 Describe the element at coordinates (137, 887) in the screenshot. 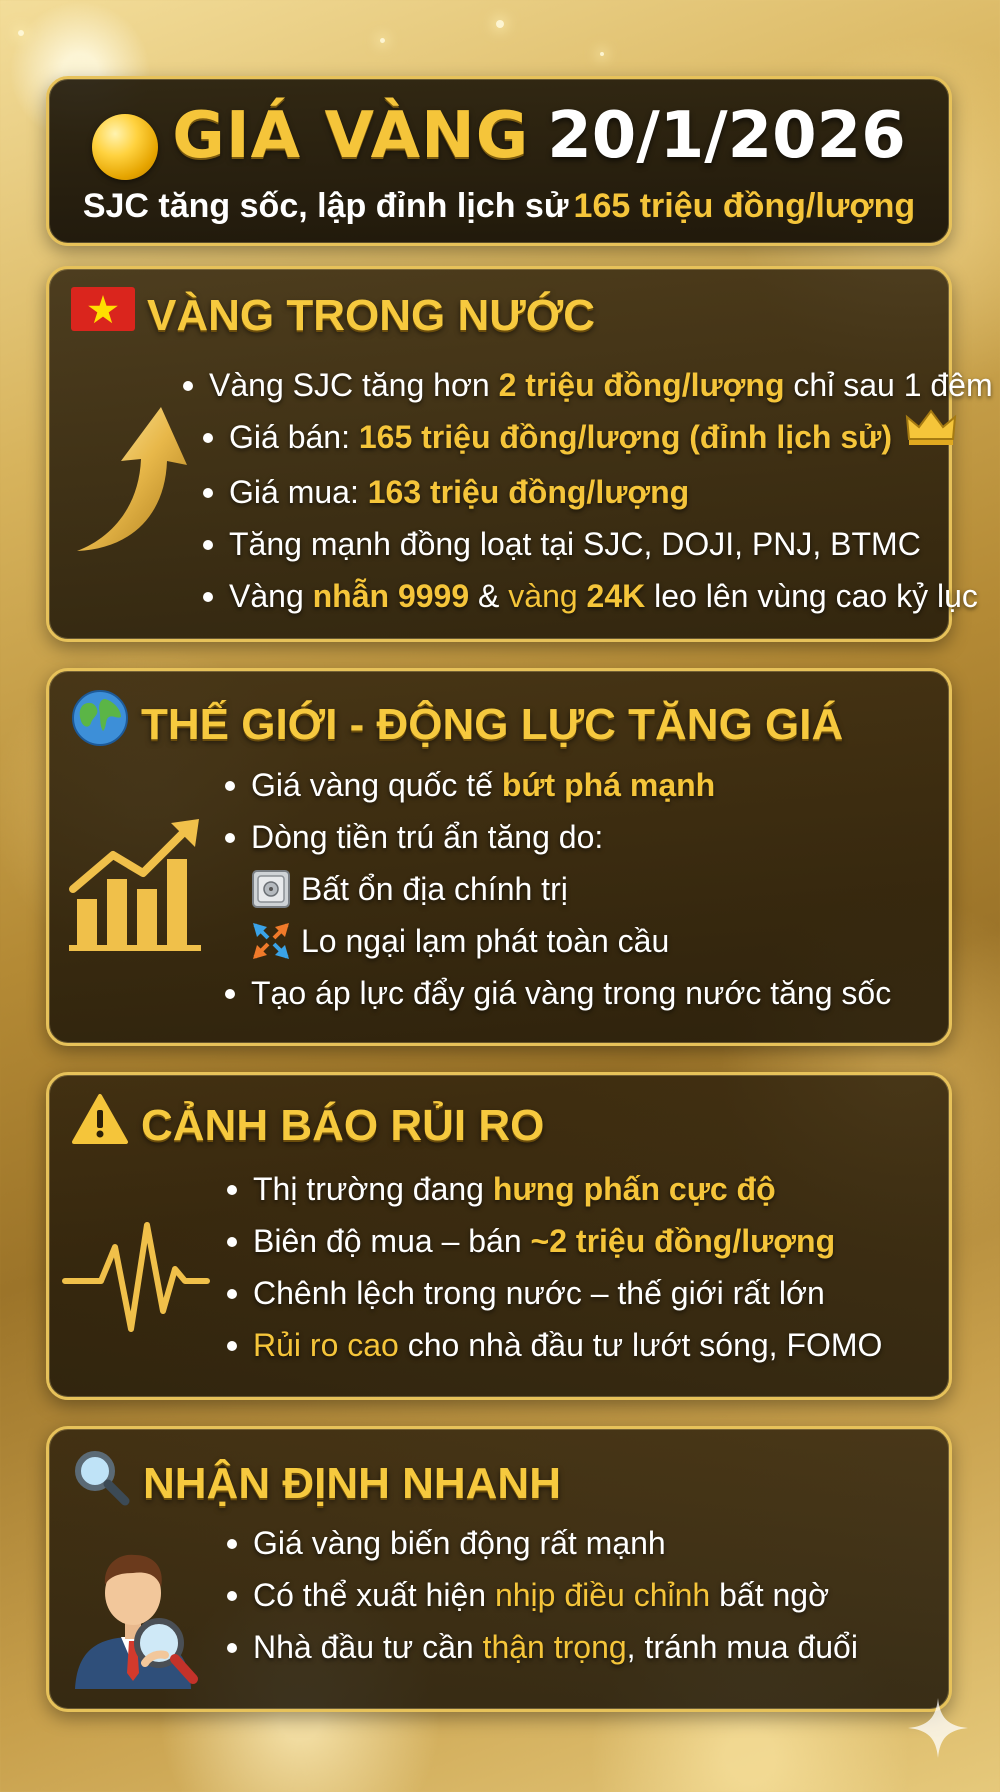

I see `rising-bar-chart-icon` at that location.